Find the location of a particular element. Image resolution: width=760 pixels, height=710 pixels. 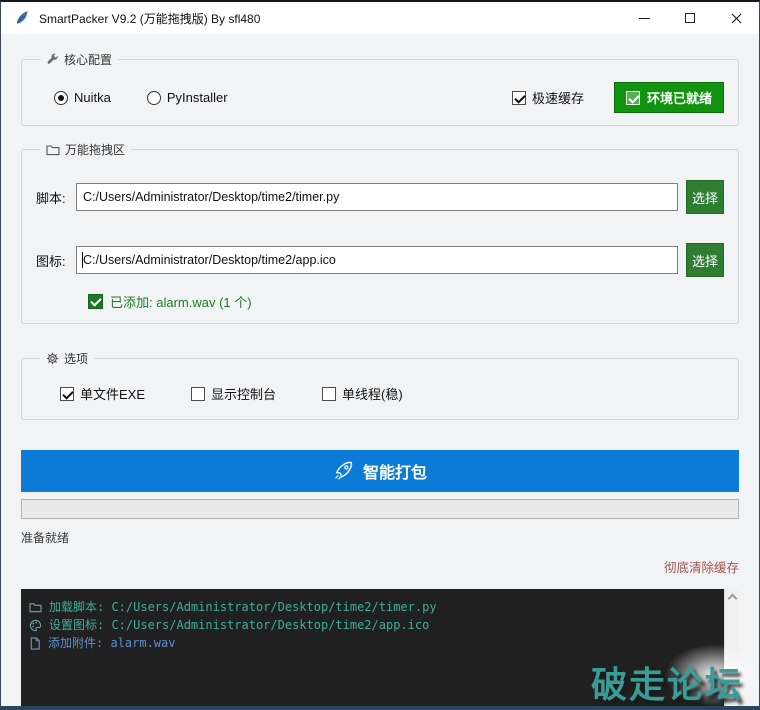

env-ready-button: 环境已就绪 is located at coordinates (668, 97).